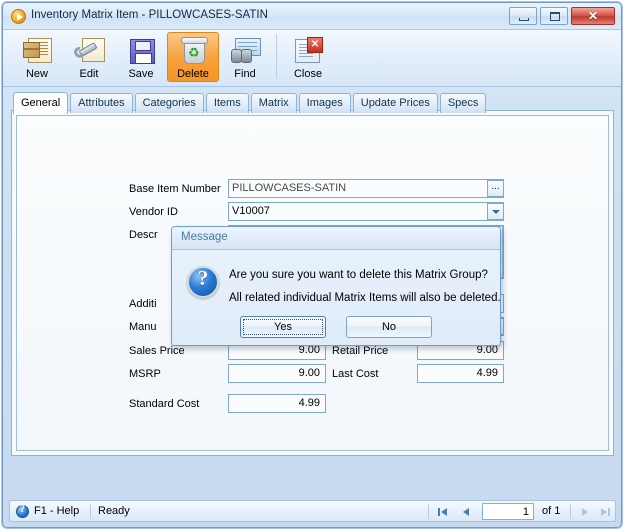 The width and height of the screenshot is (626, 532). What do you see at coordinates (89, 51) in the screenshot?
I see `edit-wrench-icon` at bounding box center [89, 51].